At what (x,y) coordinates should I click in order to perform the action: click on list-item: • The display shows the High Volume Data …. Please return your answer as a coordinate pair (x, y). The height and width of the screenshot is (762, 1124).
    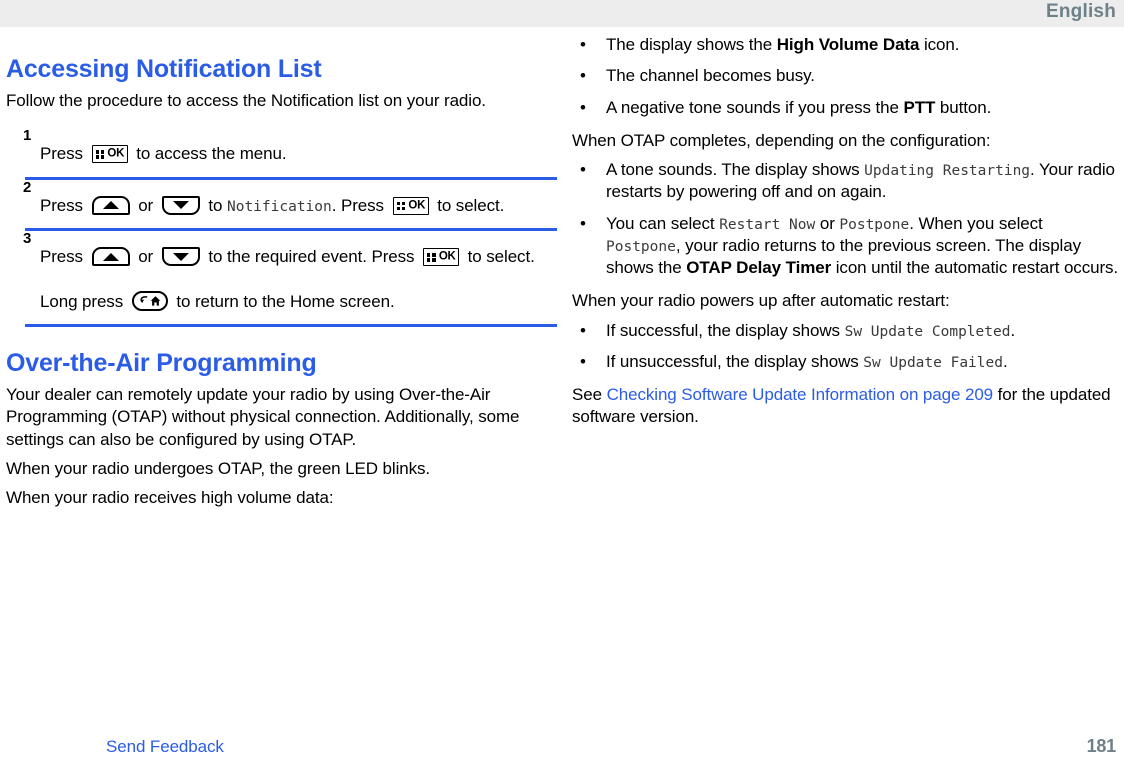
    Looking at the image, I should click on (846, 45).